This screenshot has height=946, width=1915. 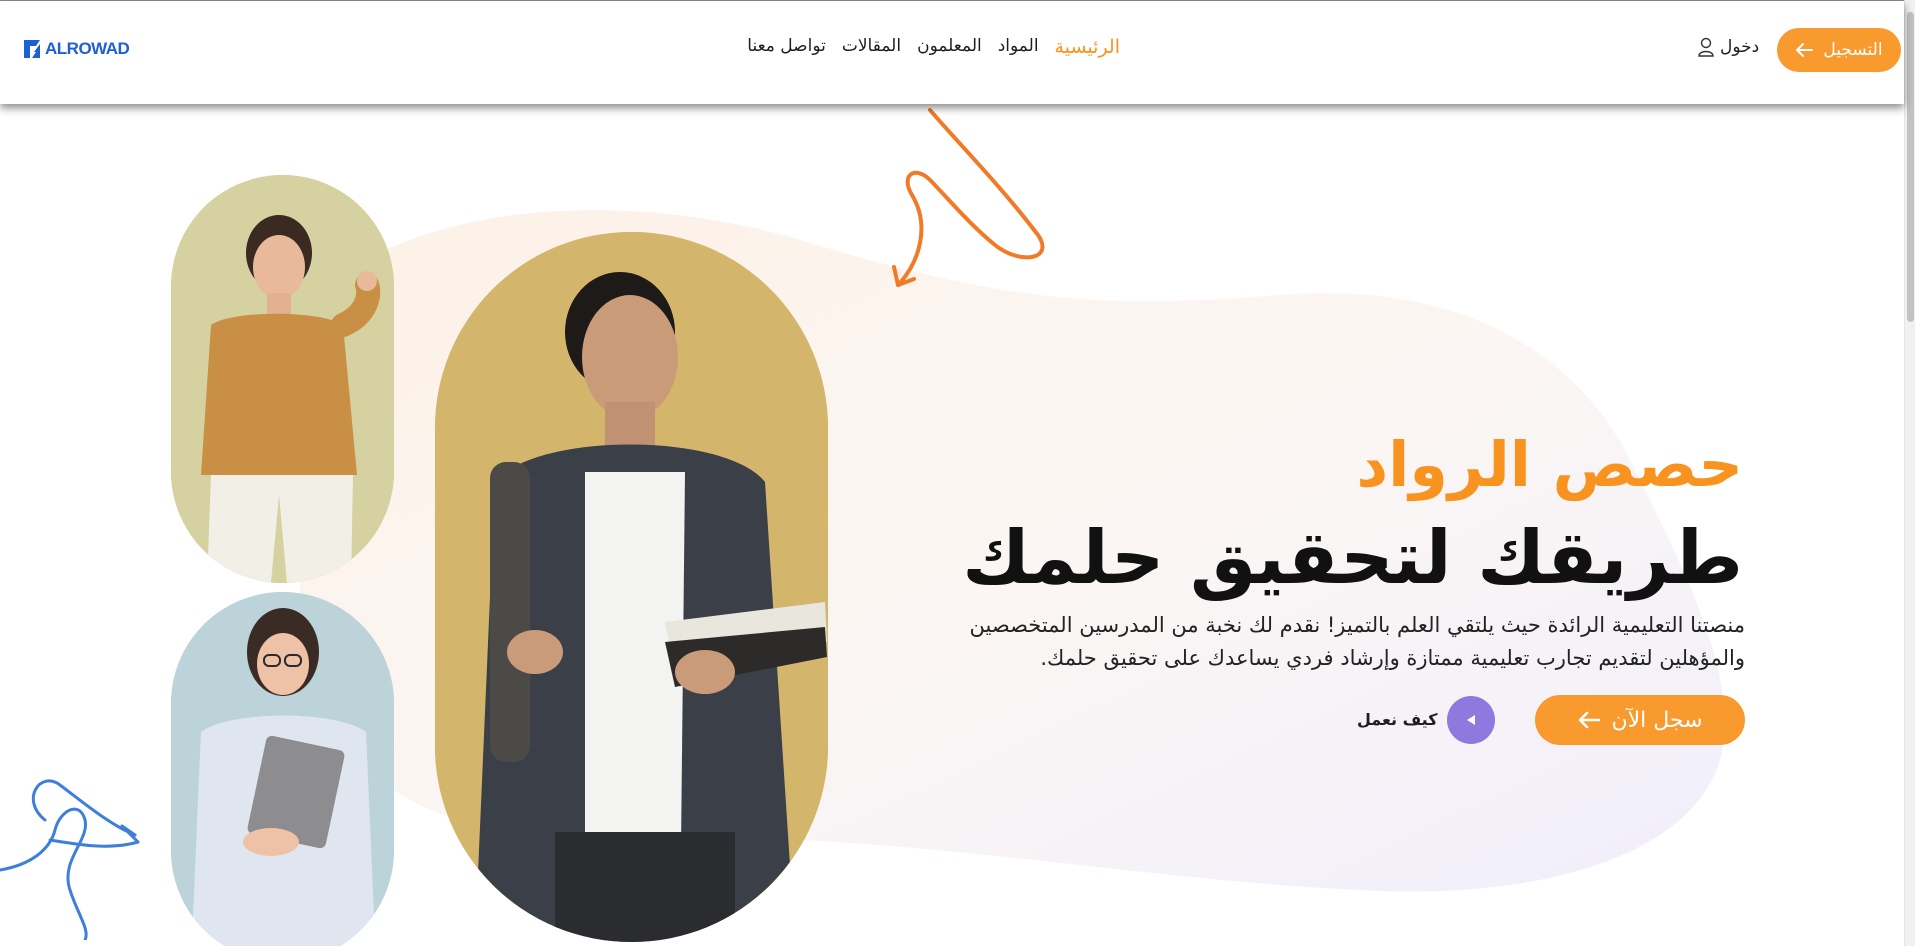 What do you see at coordinates (1549, 464) in the screenshot?
I see `hero-title-brand: حصص الرواد` at bounding box center [1549, 464].